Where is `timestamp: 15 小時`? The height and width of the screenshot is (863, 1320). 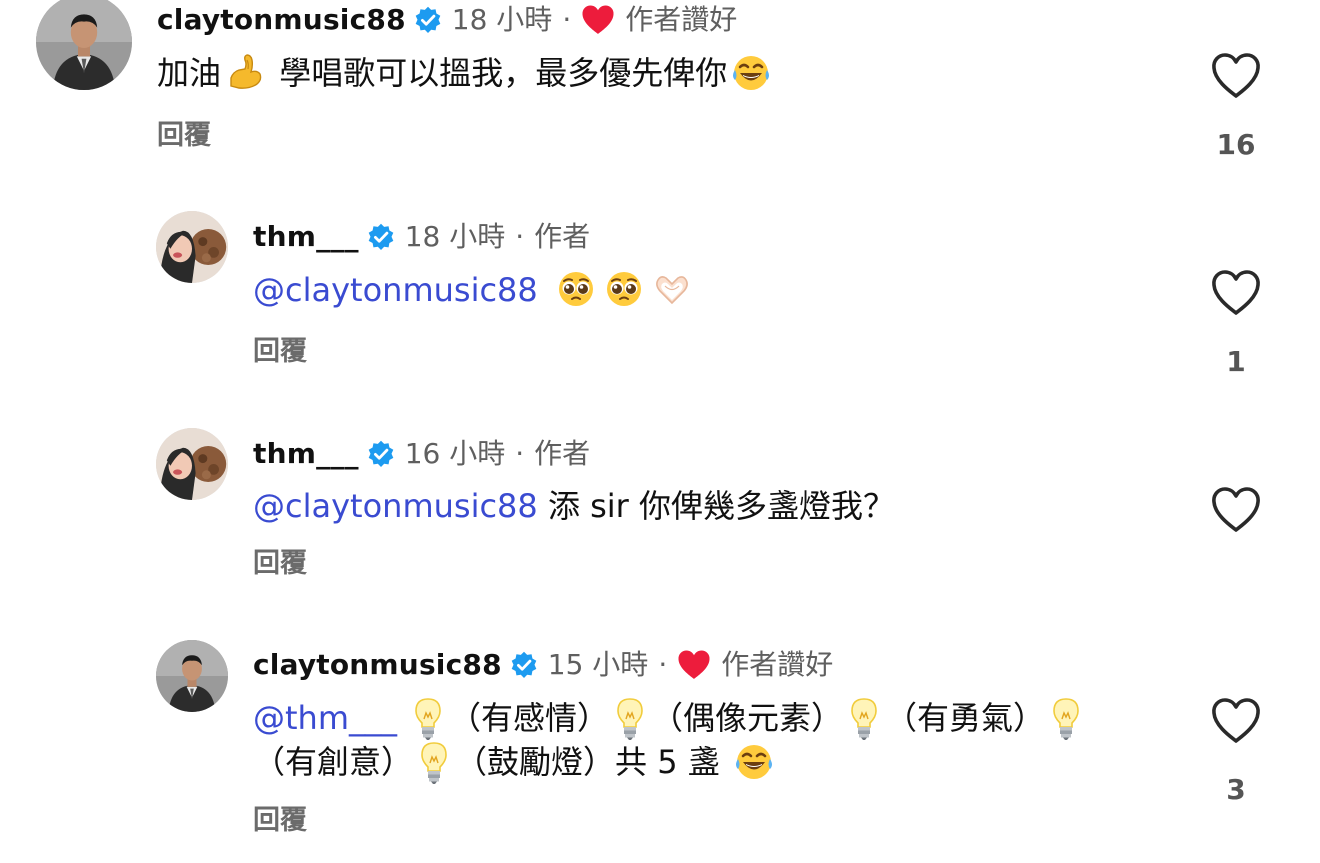 timestamp: 15 小時 is located at coordinates (598, 664).